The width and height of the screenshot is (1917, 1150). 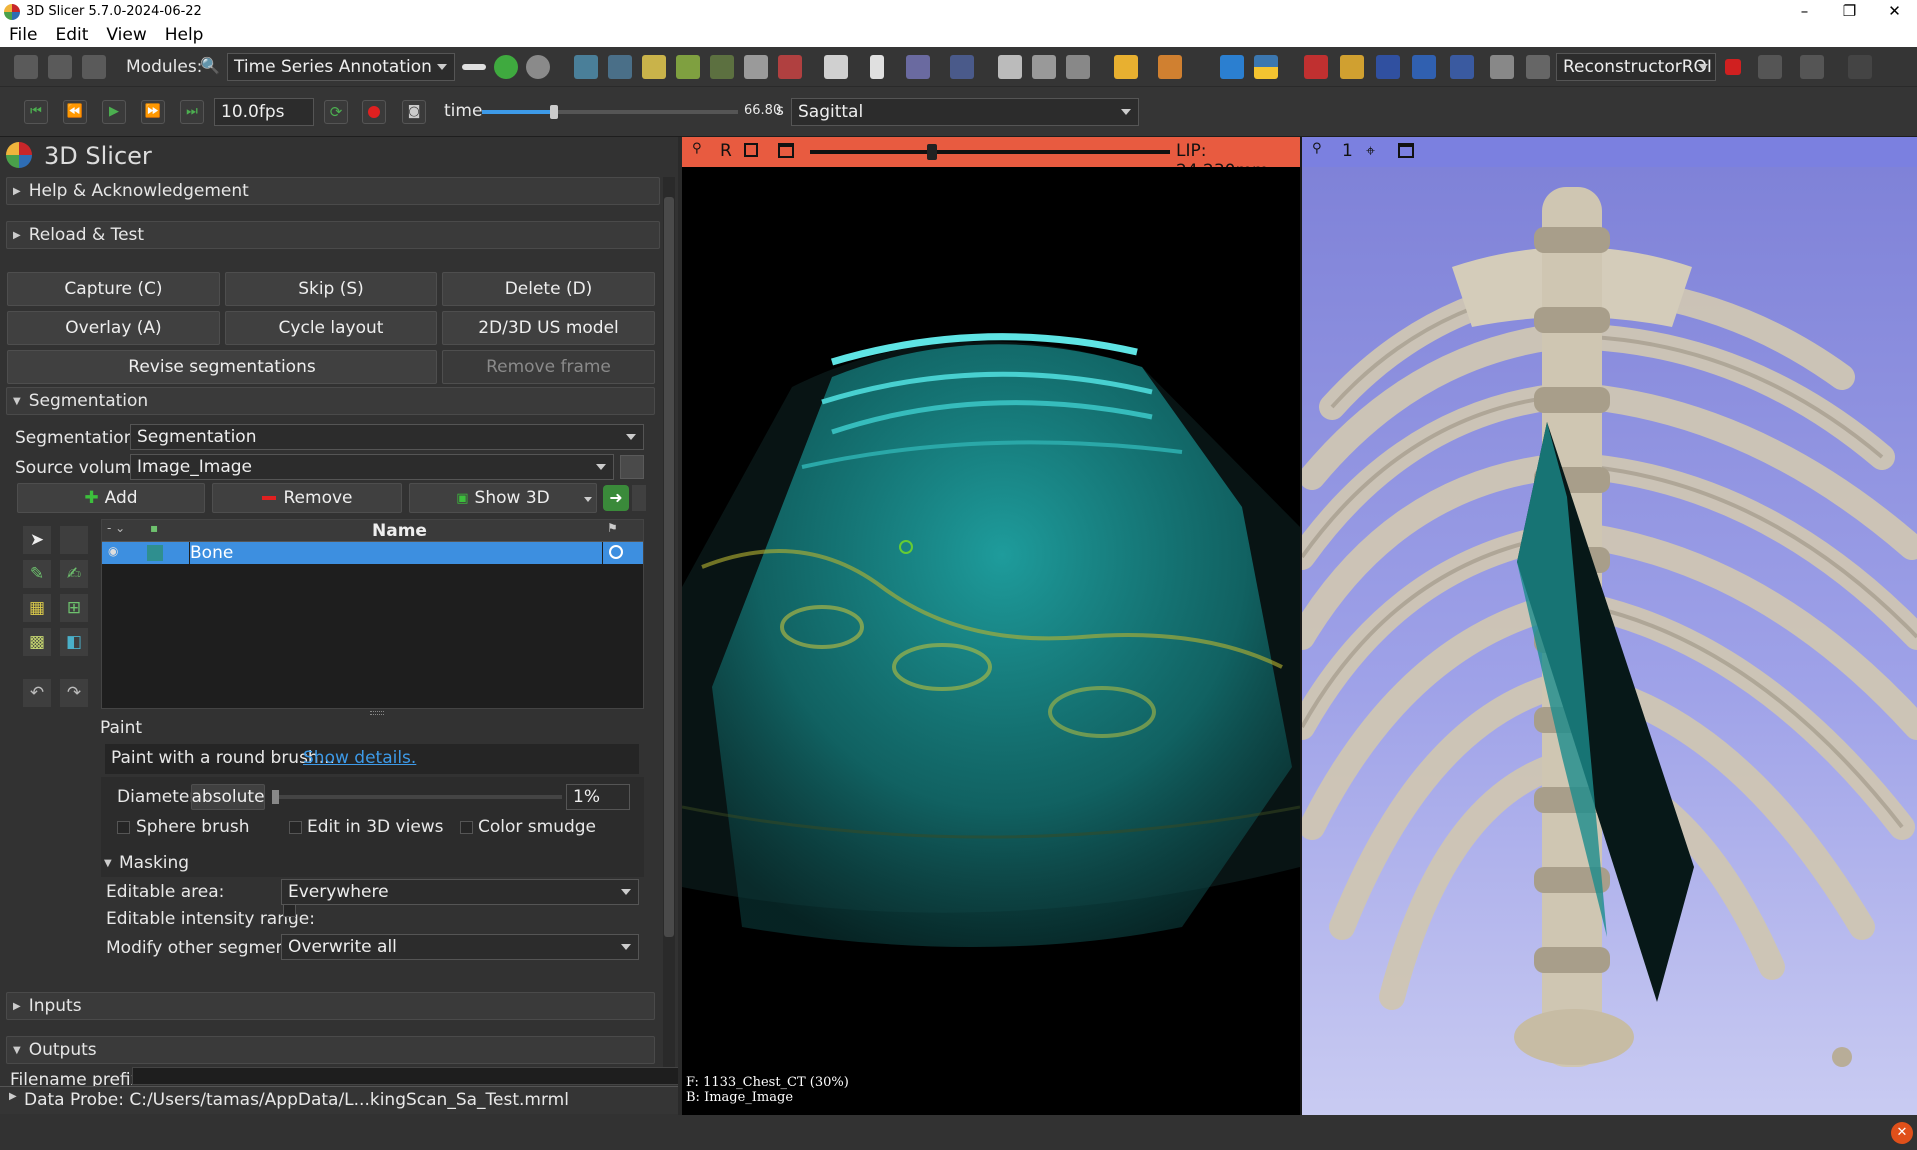 What do you see at coordinates (1770, 67) in the screenshot?
I see `node-options-icon` at bounding box center [1770, 67].